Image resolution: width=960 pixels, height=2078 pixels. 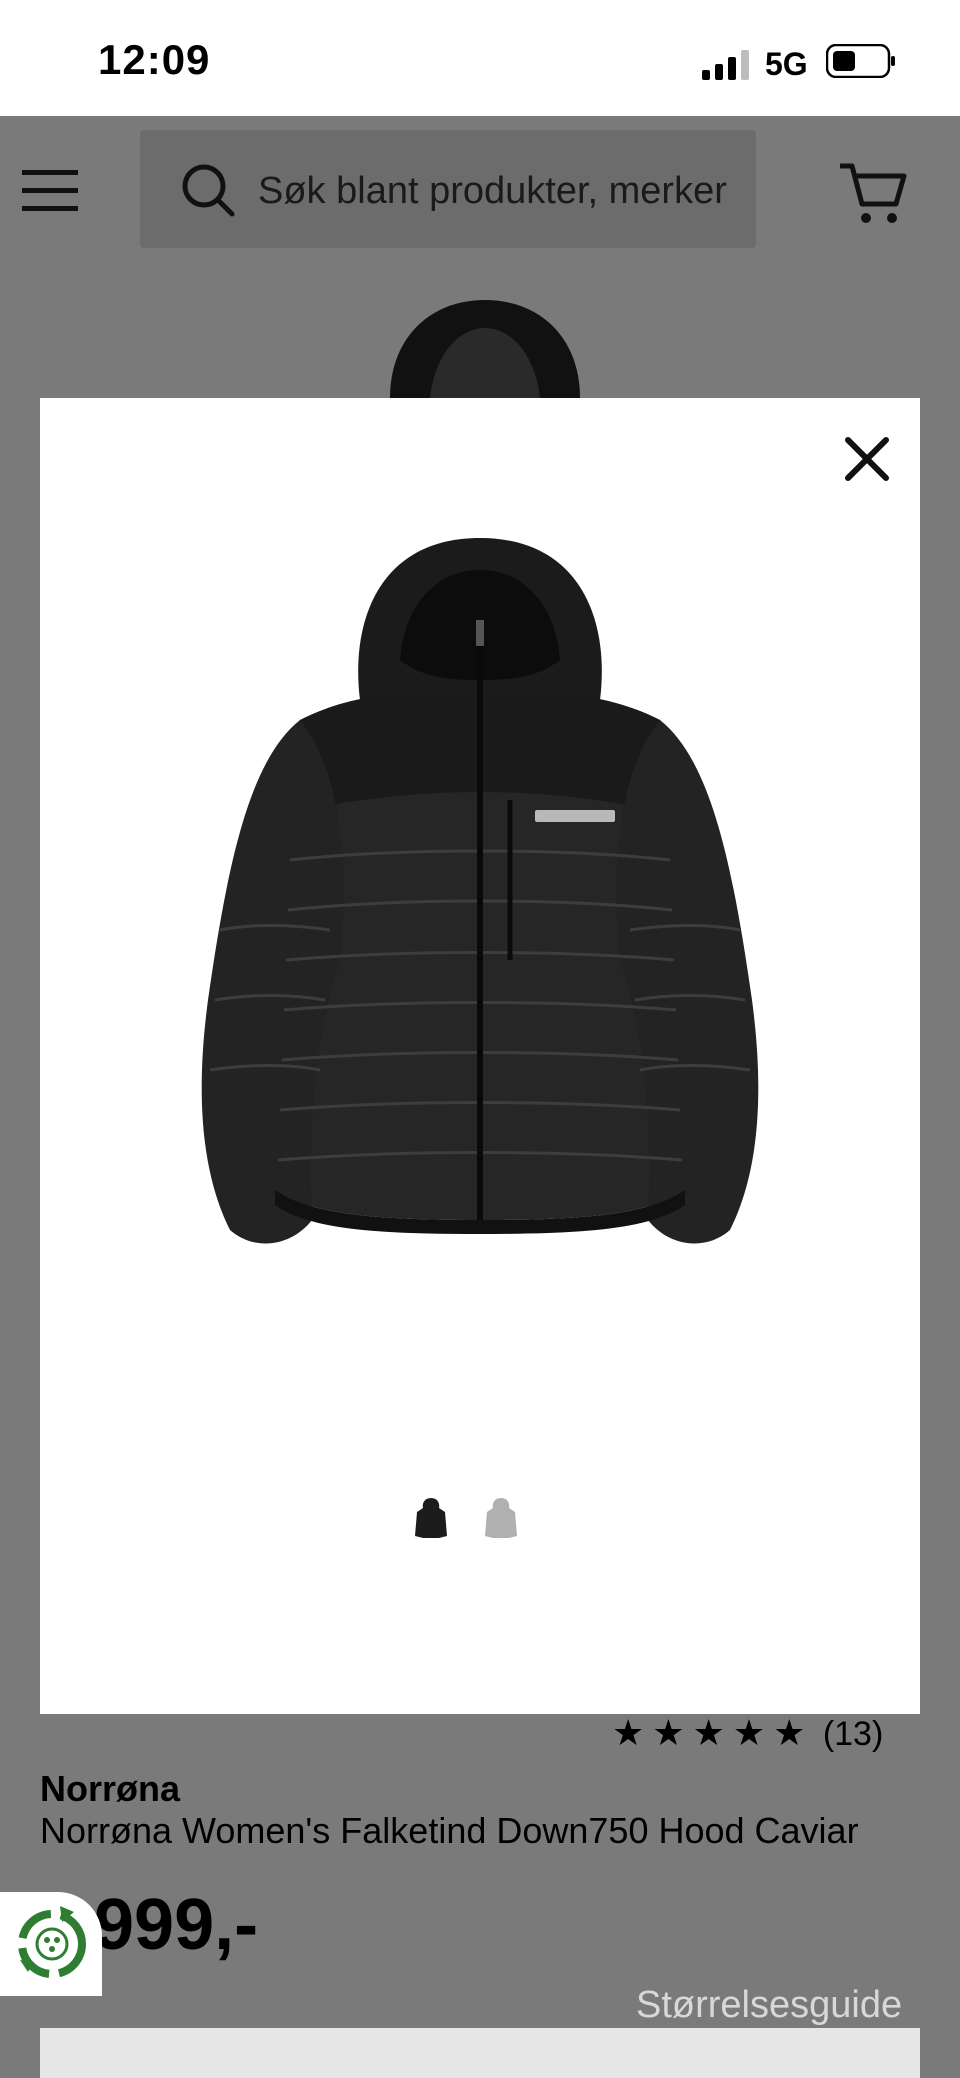 I want to click on battery-icon, so click(x=860, y=61).